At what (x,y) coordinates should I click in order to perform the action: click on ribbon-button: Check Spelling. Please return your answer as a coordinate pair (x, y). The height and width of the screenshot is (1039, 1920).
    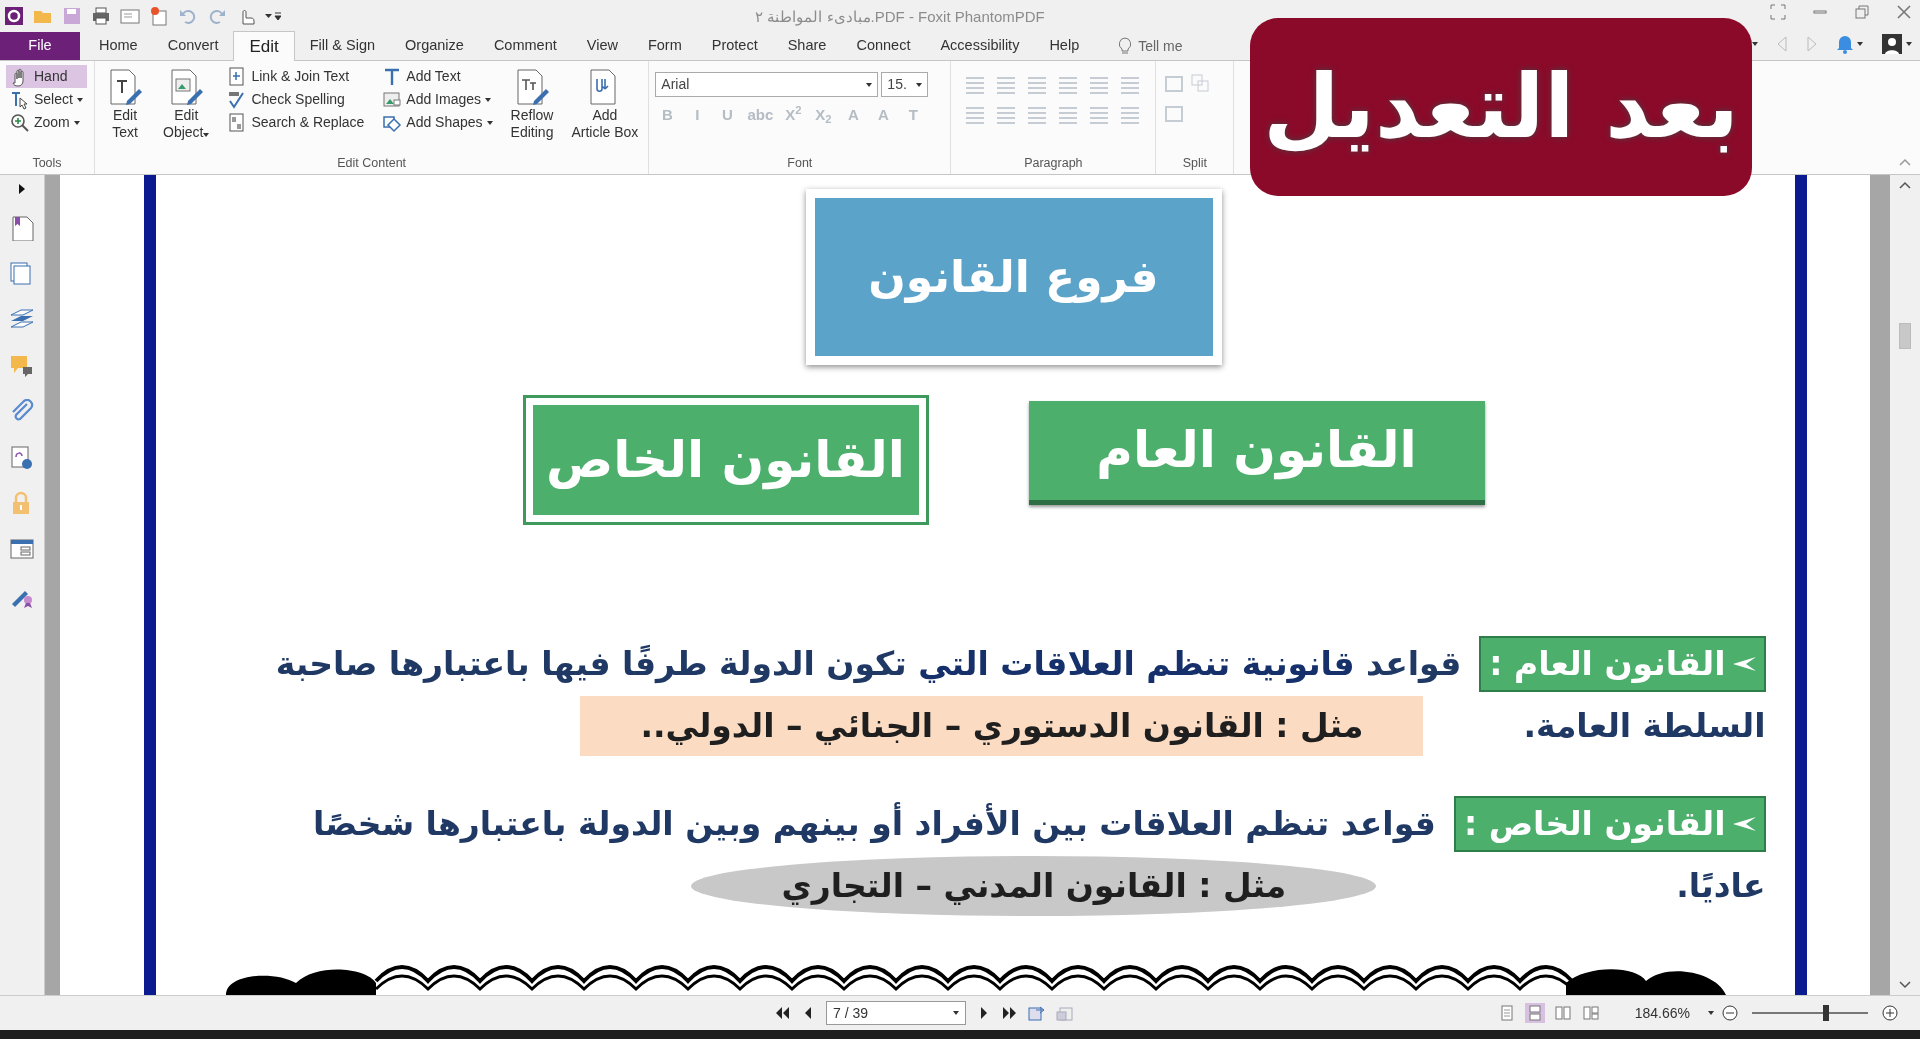
    Looking at the image, I should click on (296, 99).